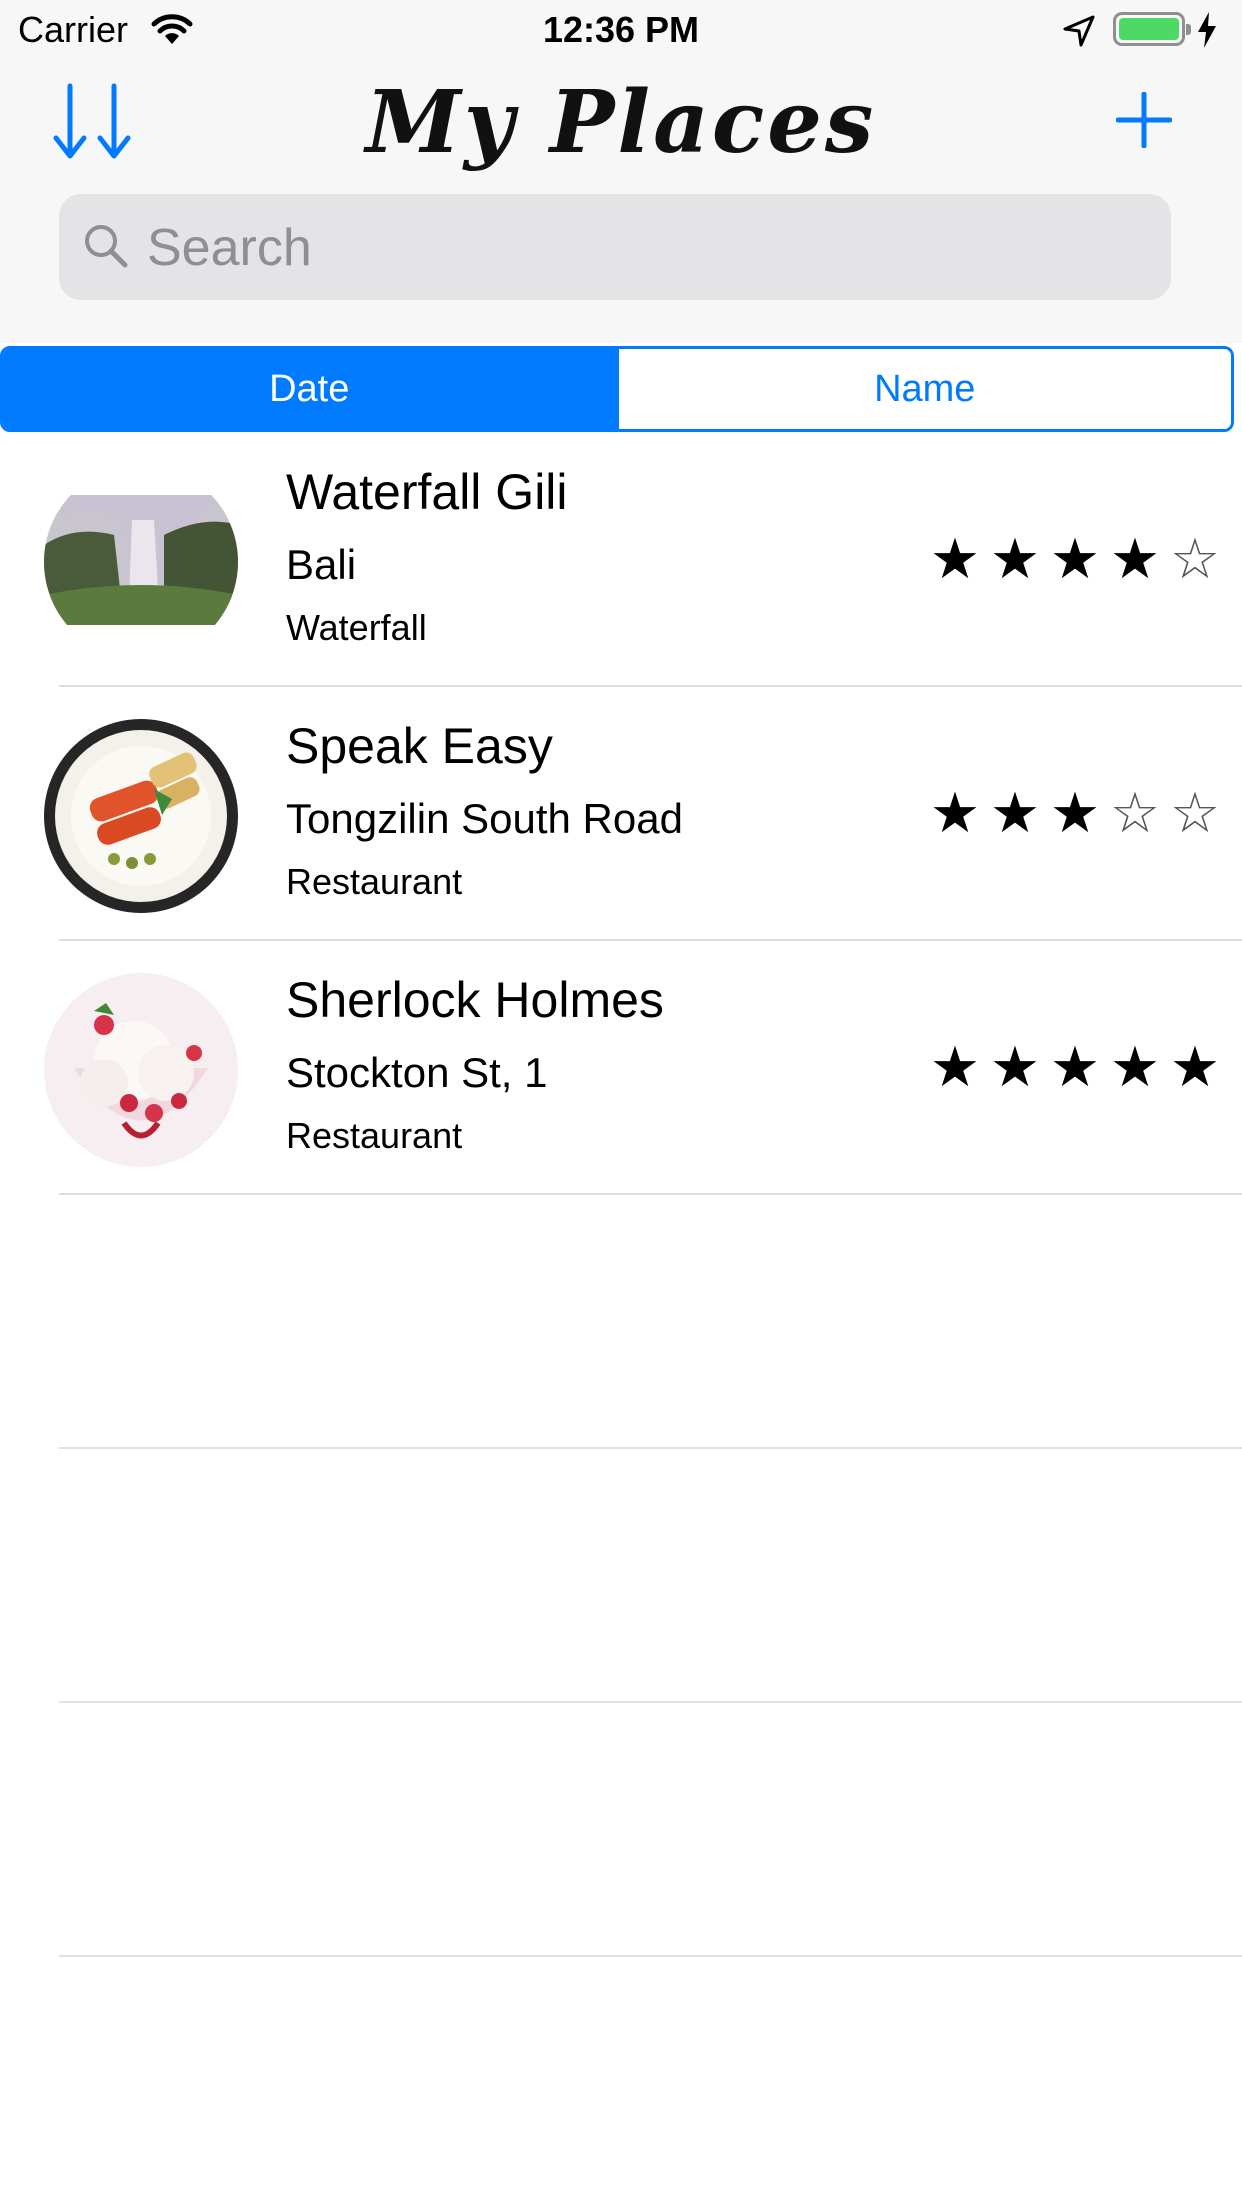 This screenshot has height=2208, width=1242. I want to click on place-location: Bali, so click(321, 564).